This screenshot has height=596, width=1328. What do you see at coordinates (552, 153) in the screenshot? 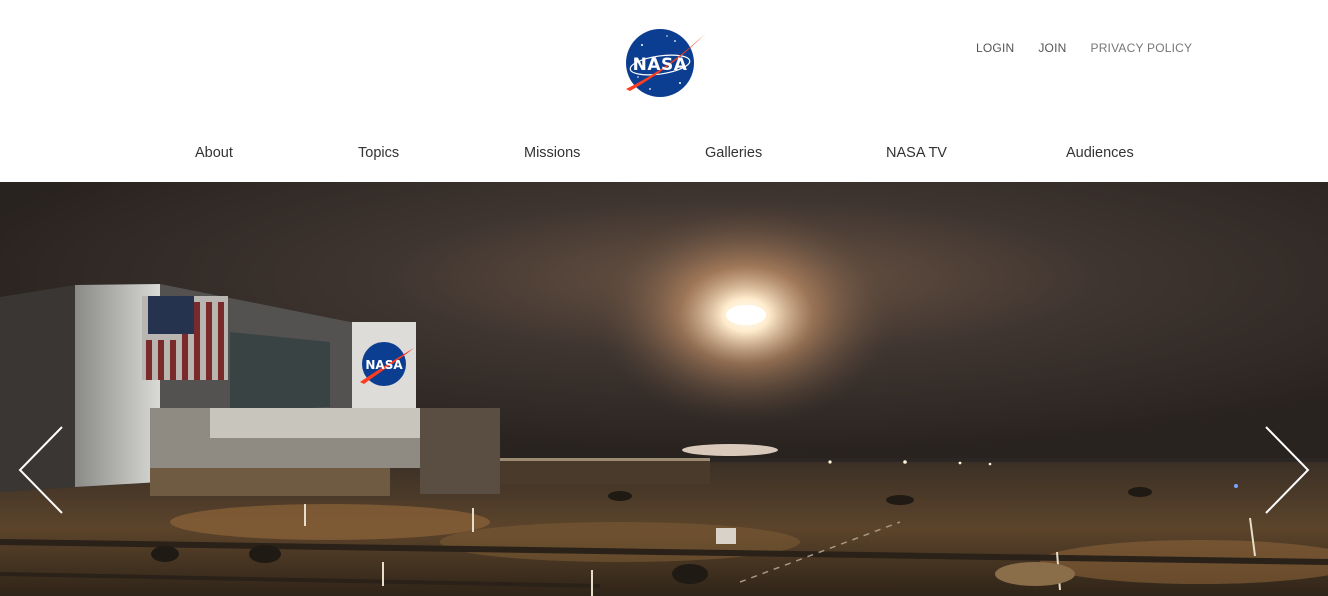
I see `nav-item-missions: Missions` at bounding box center [552, 153].